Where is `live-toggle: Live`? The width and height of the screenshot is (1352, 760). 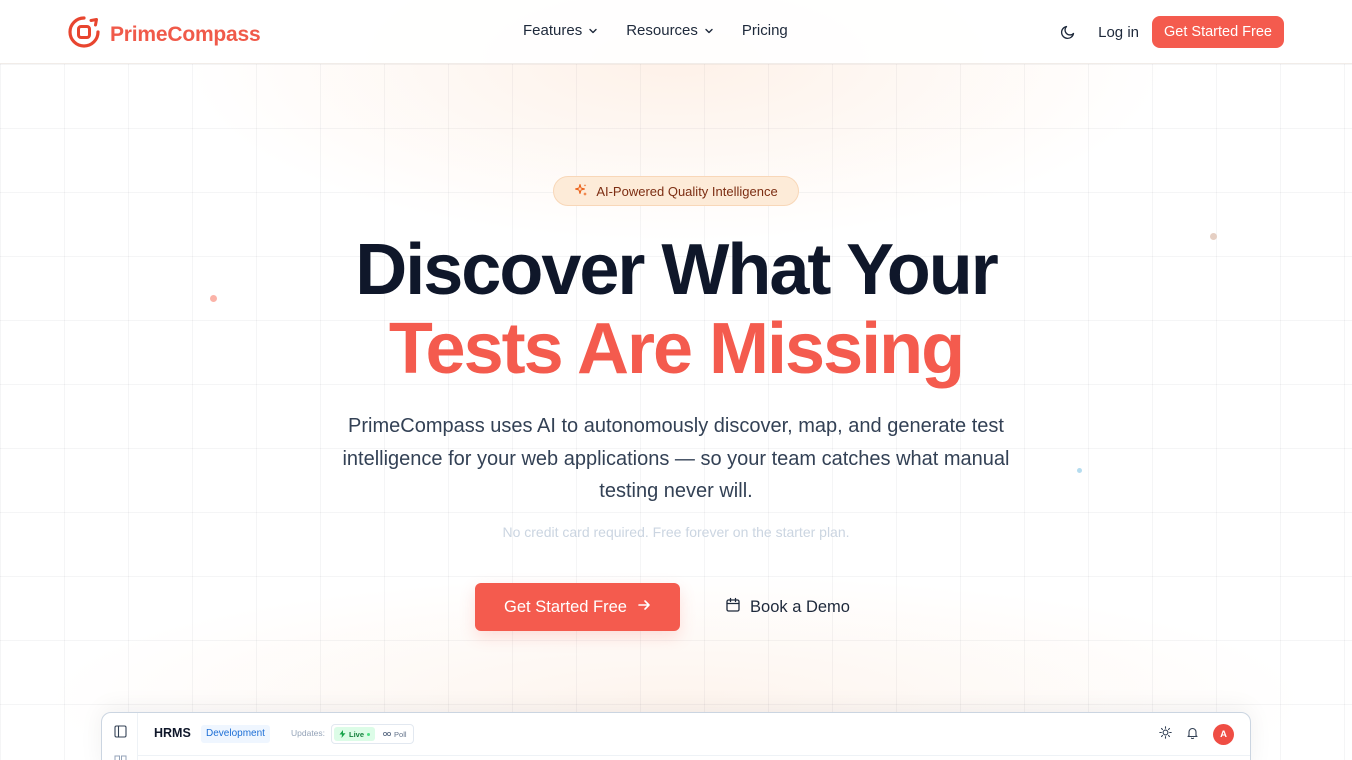
live-toggle: Live is located at coordinates (355, 734).